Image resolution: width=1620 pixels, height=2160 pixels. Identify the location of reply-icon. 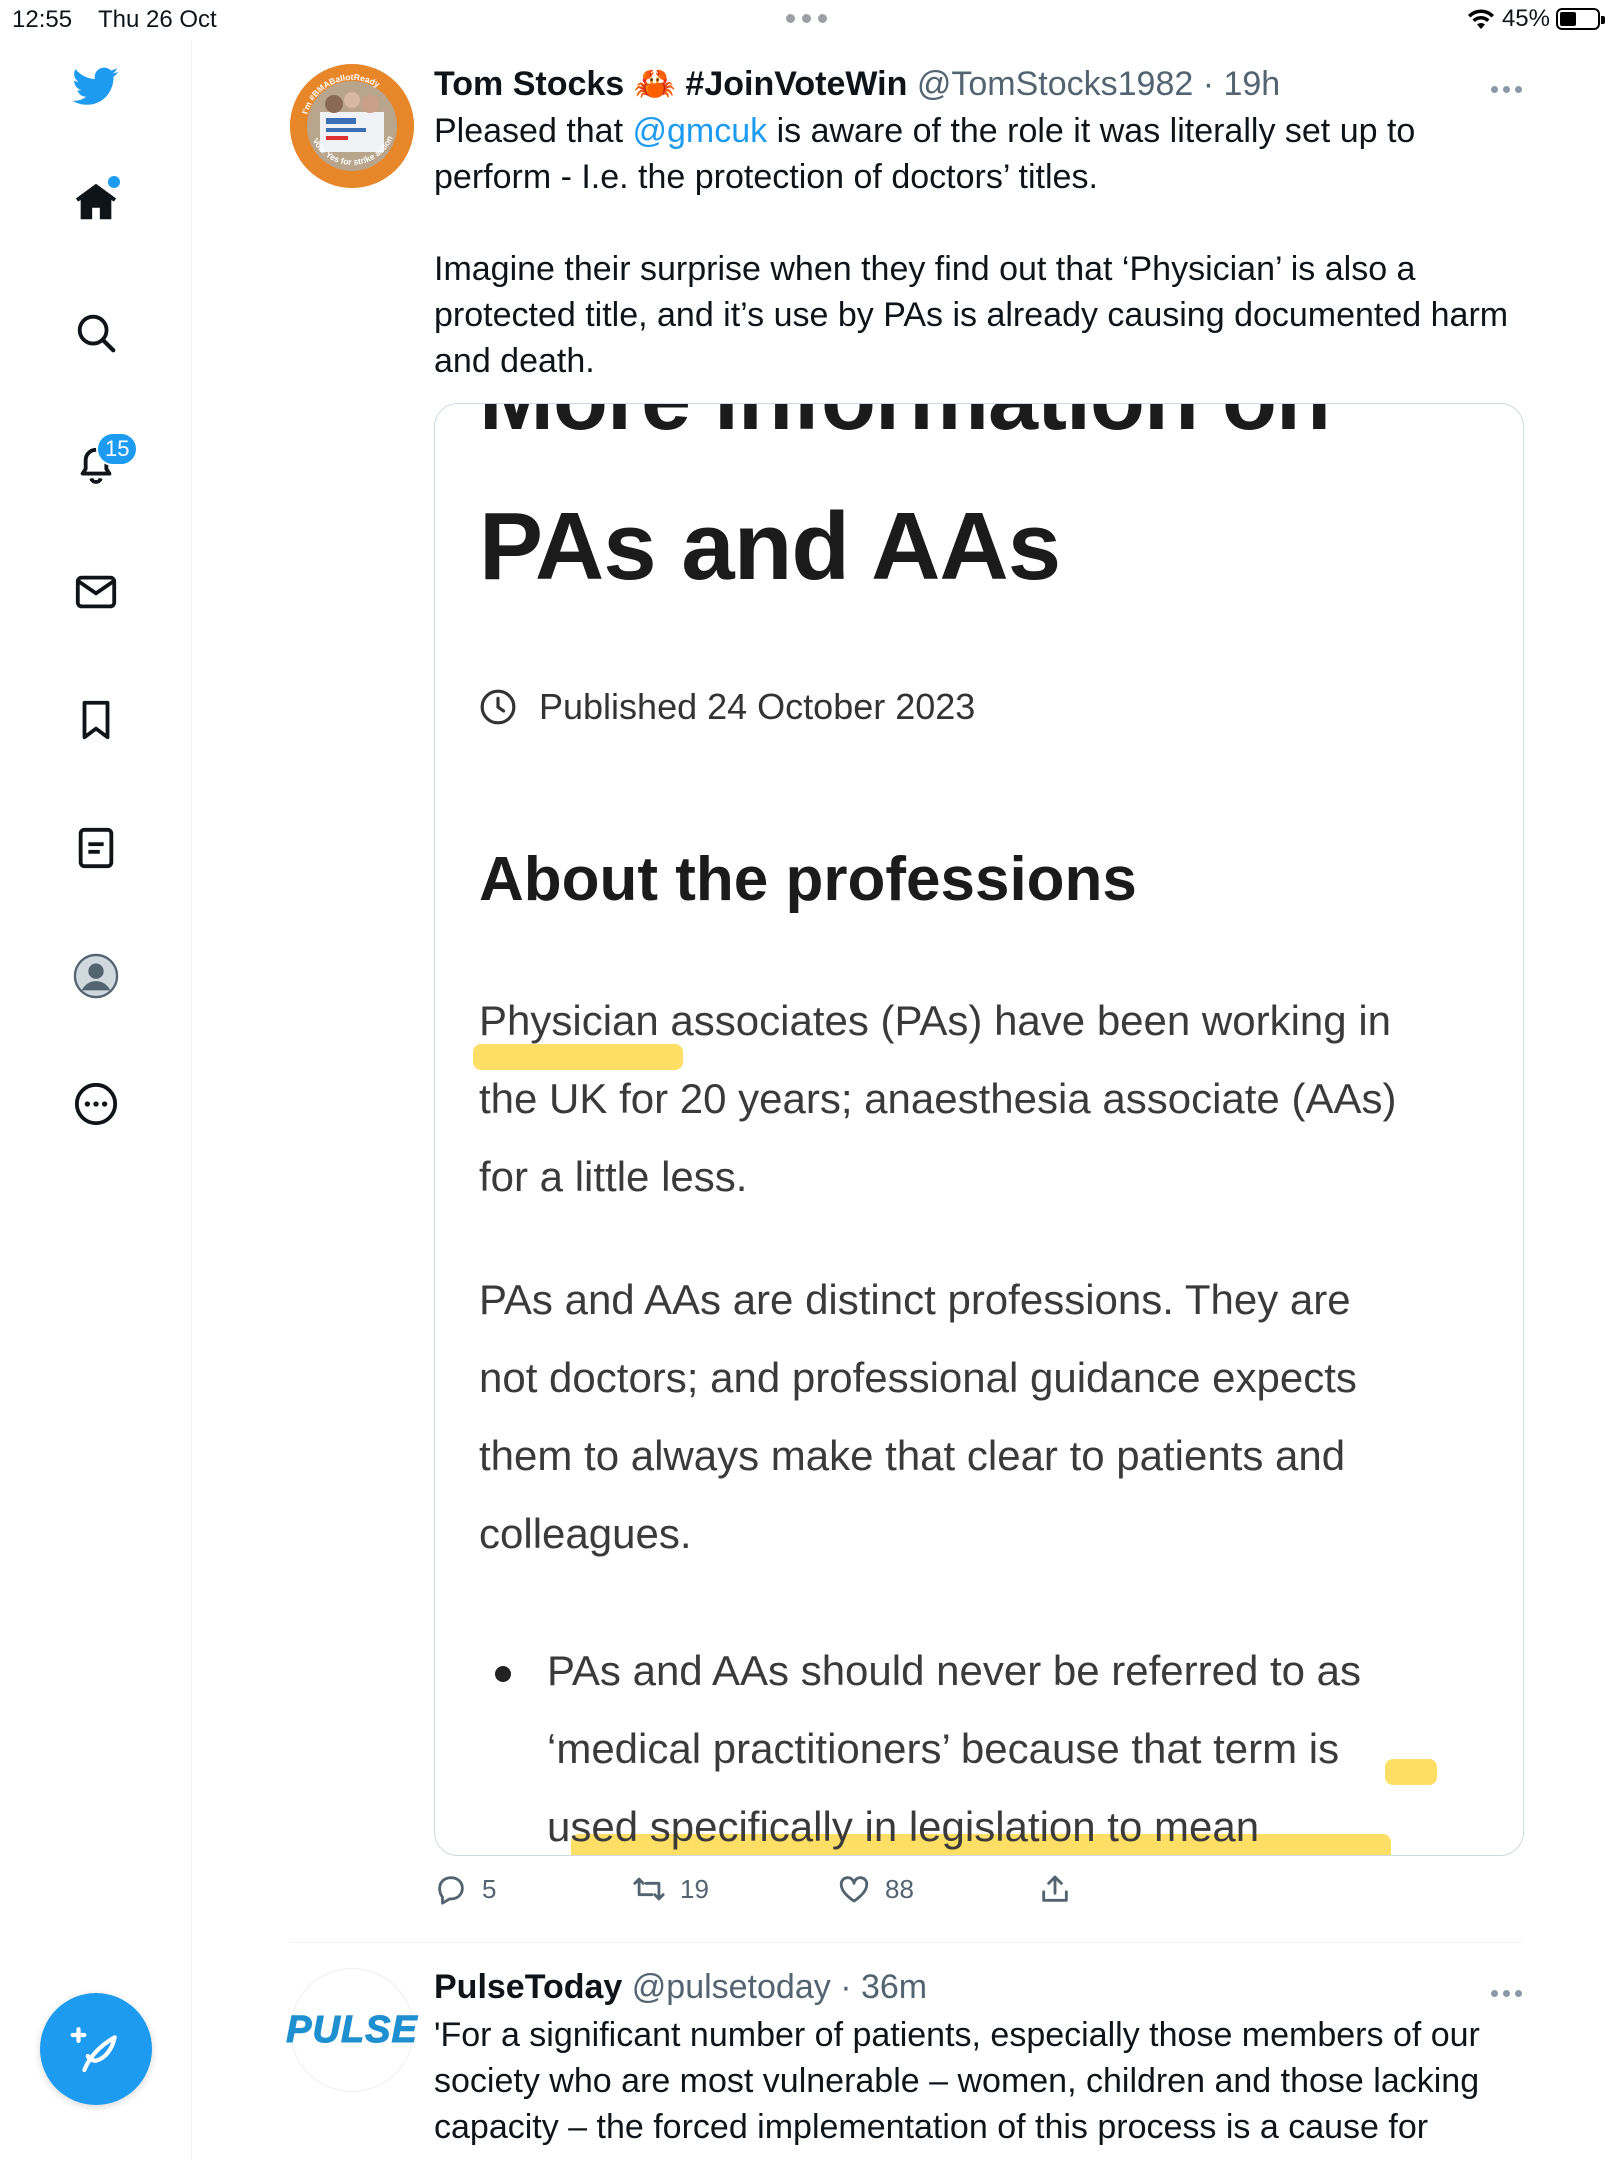
(451, 1890).